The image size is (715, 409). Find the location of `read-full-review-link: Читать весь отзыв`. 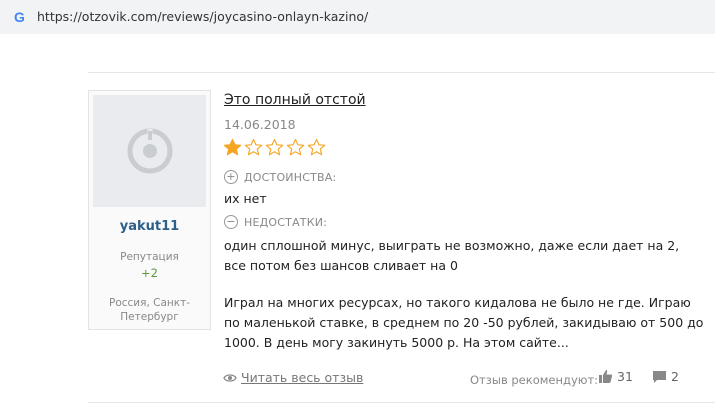

read-full-review-link: Читать весь отзыв is located at coordinates (293, 377).